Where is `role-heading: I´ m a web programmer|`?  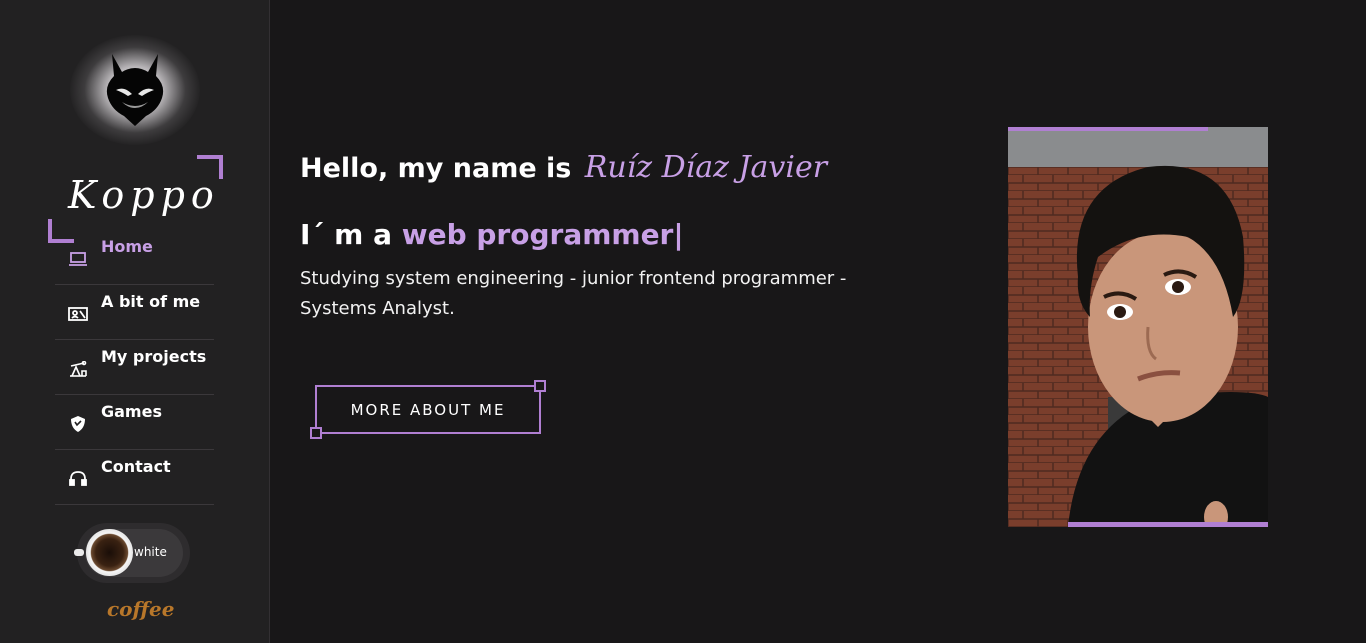
role-heading: I´ m a web programmer| is located at coordinates (492, 234).